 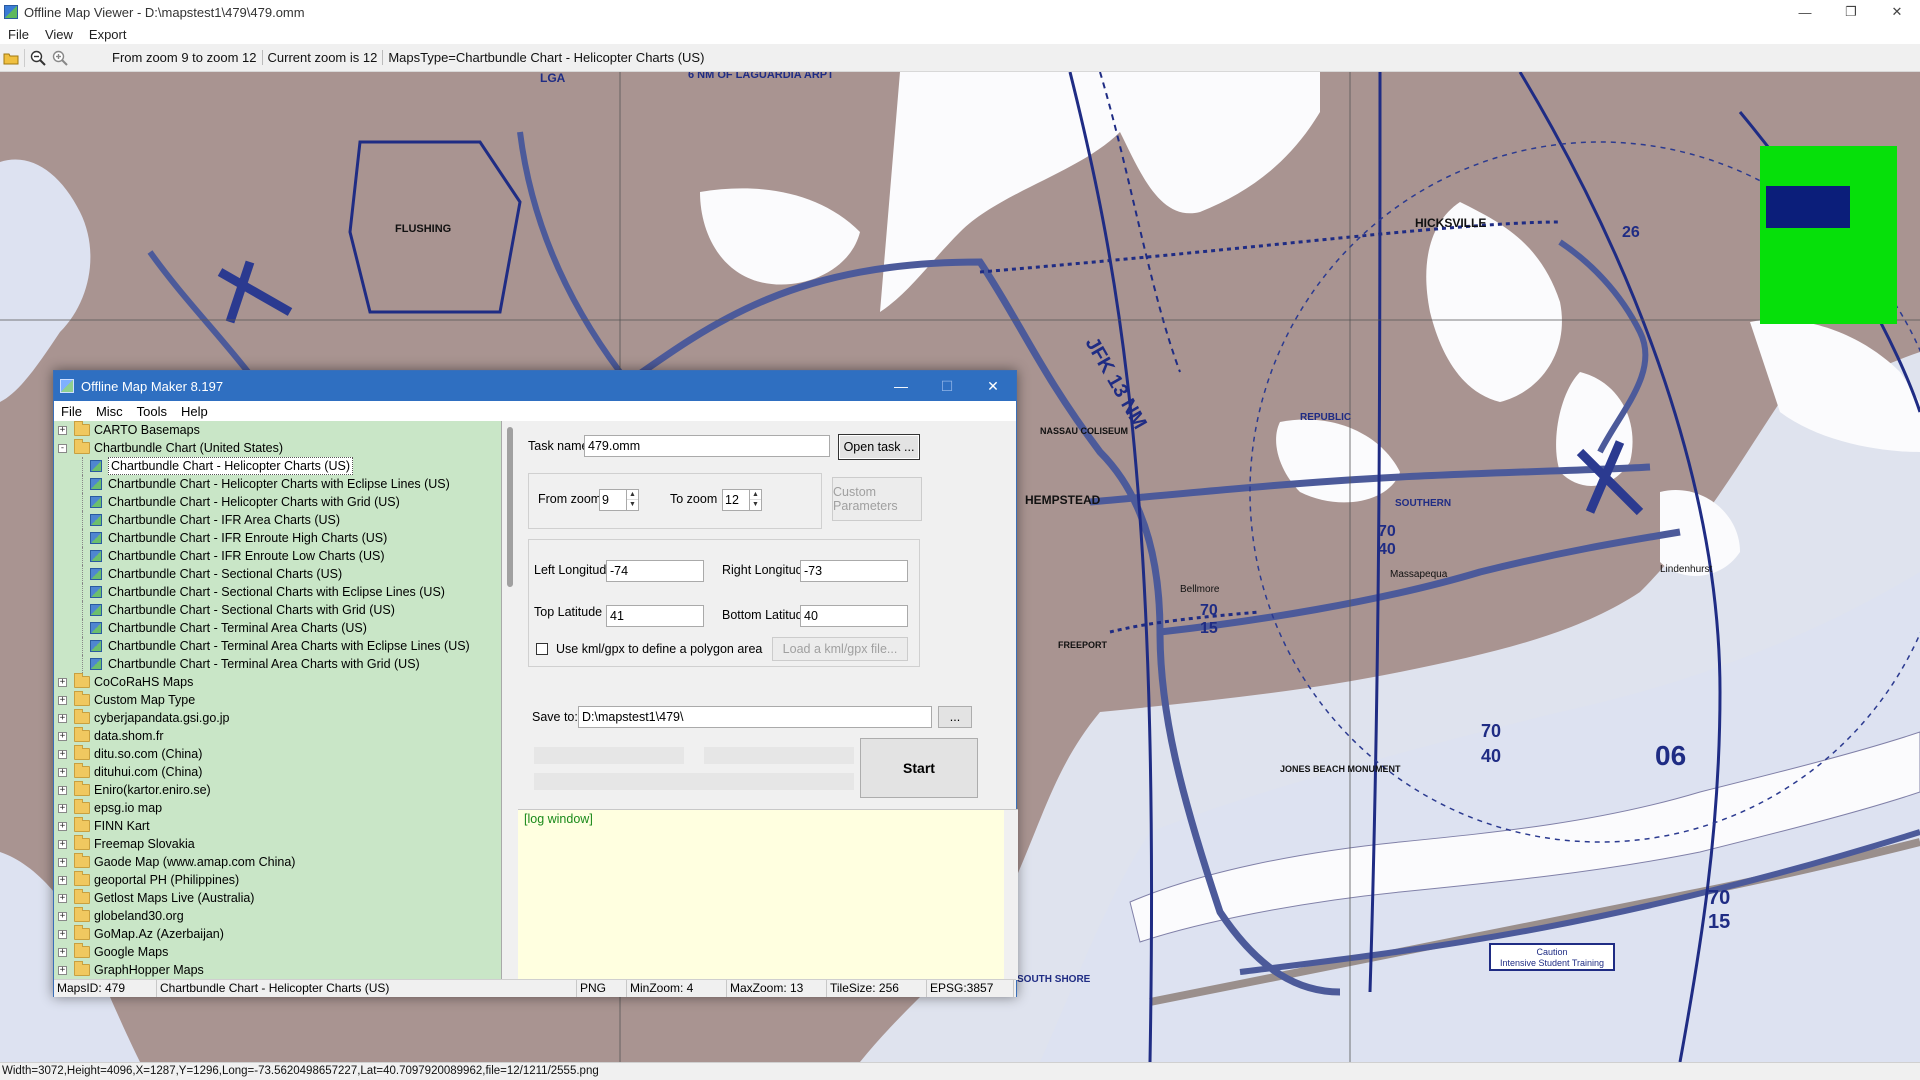 I want to click on tree-folder-item: + Freemap Slovakia, so click(x=277, y=844).